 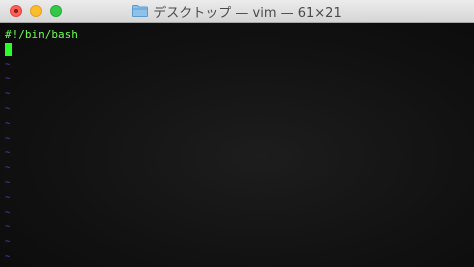 I want to click on window-title-container: デスクトップ — vim — 61×21, so click(x=237, y=11).